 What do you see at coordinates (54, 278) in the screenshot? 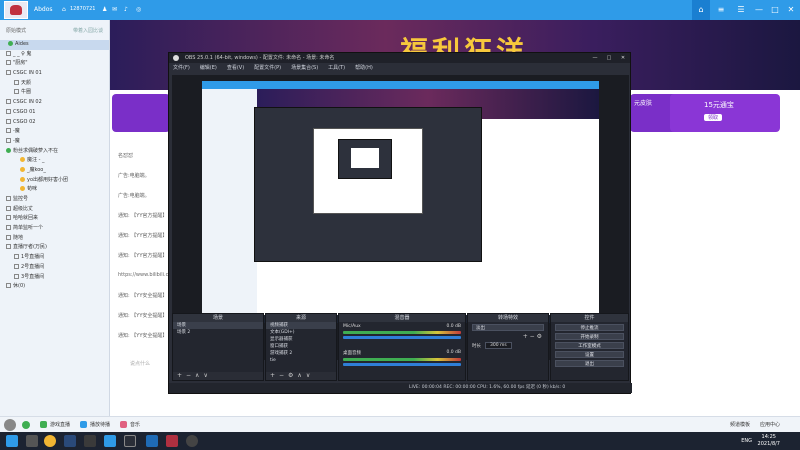
I see `channel-item: 3号直播间` at bounding box center [54, 278].